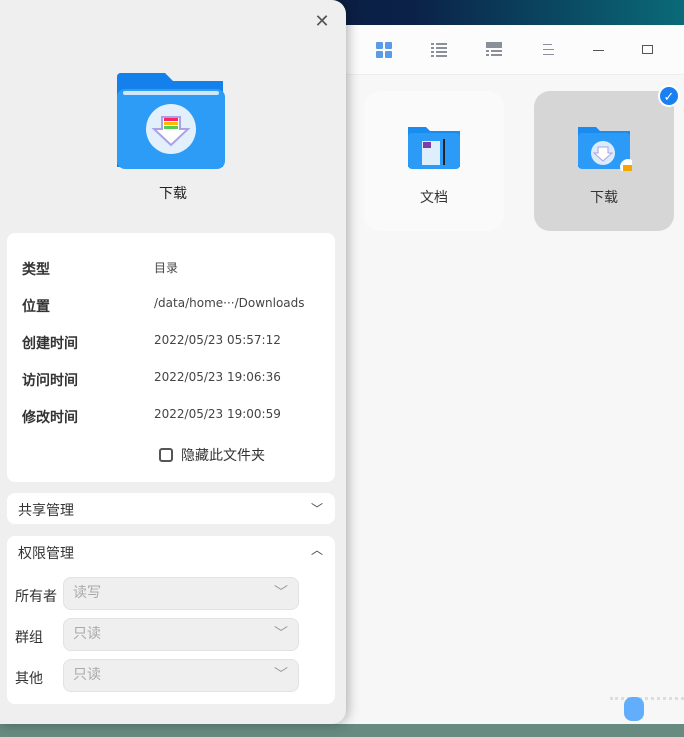 Image resolution: width=684 pixels, height=737 pixels. I want to click on file-item-downloads: ✓ 下载, so click(607, 158).